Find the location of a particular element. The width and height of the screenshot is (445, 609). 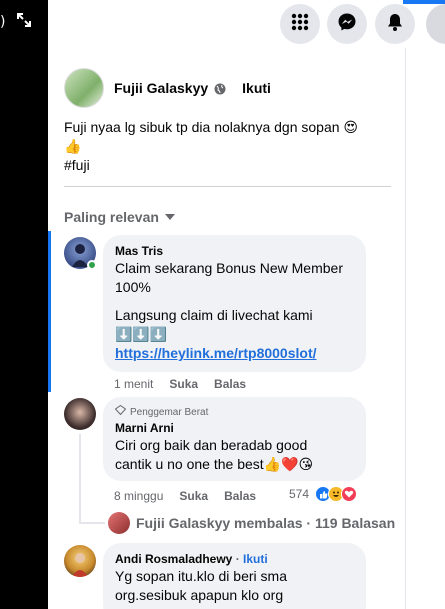

sort-label: Paling relevan is located at coordinates (111, 217).